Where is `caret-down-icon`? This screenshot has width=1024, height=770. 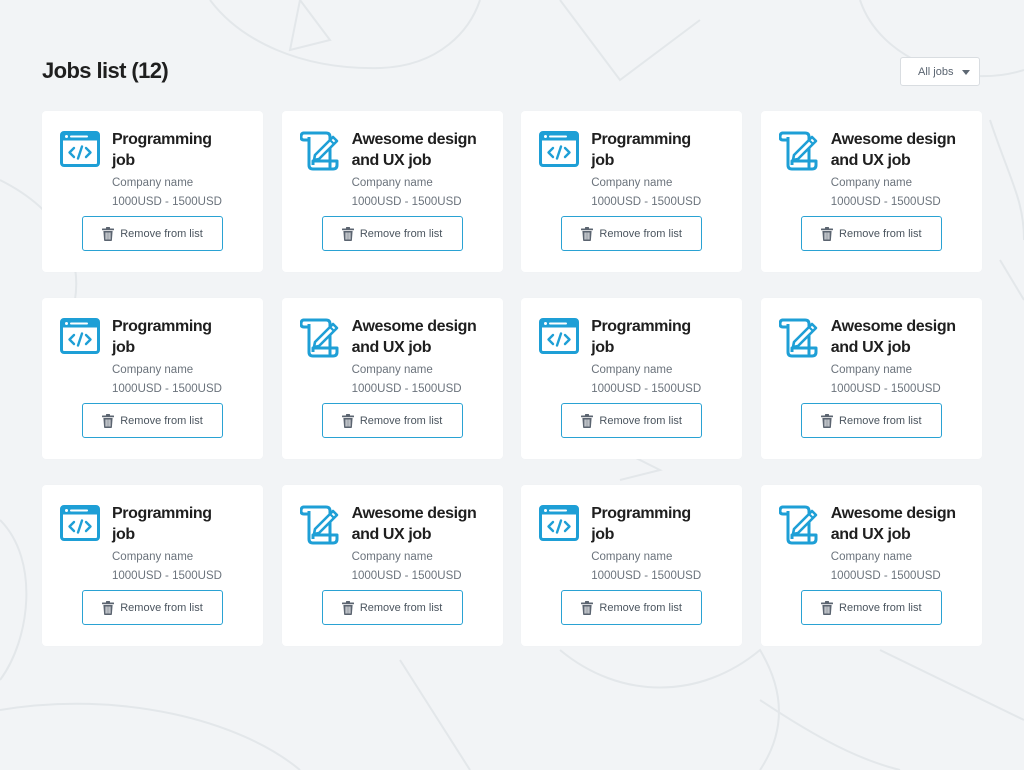 caret-down-icon is located at coordinates (966, 72).